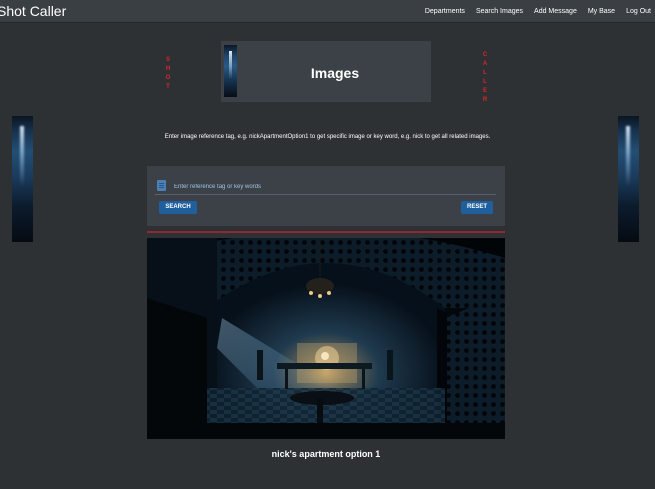 This screenshot has width=655, height=489. Describe the element at coordinates (638, 11) in the screenshot. I see `nav-log-out: Log Out` at that location.